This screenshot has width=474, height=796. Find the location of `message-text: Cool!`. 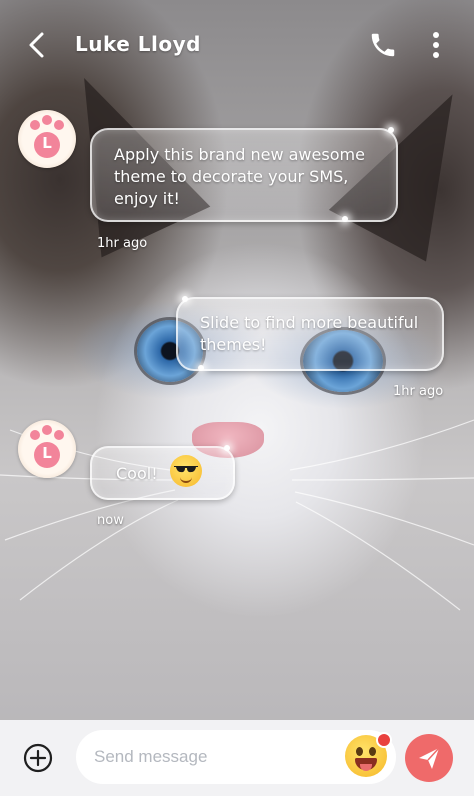

message-text: Cool! is located at coordinates (137, 473).